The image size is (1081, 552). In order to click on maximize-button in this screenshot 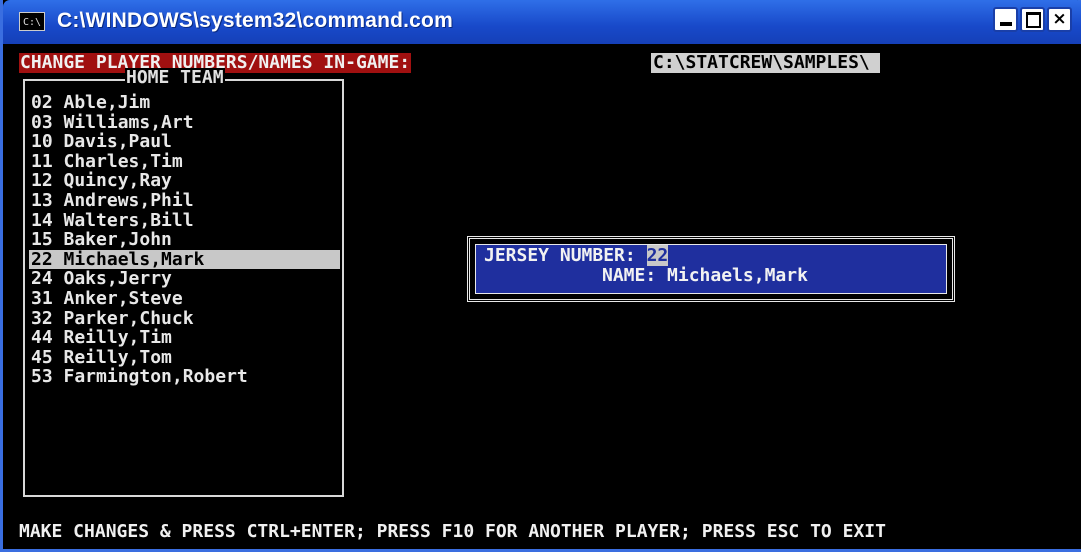, I will do `click(1032, 19)`.